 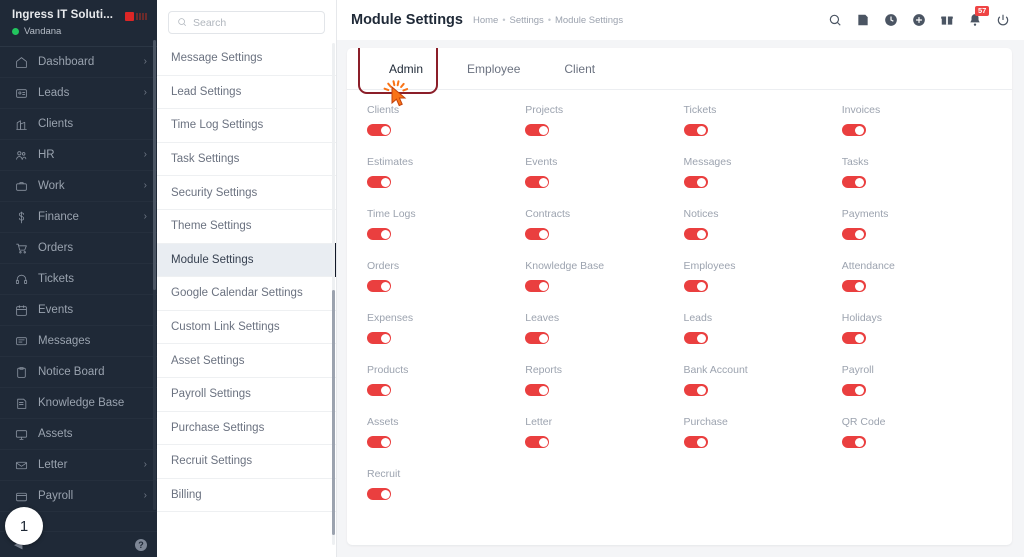 I want to click on people-icon, so click(x=21, y=155).